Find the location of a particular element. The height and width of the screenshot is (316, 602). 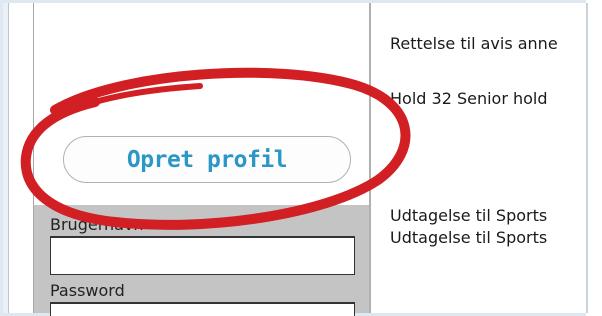

password-label: Password is located at coordinates (87, 290).